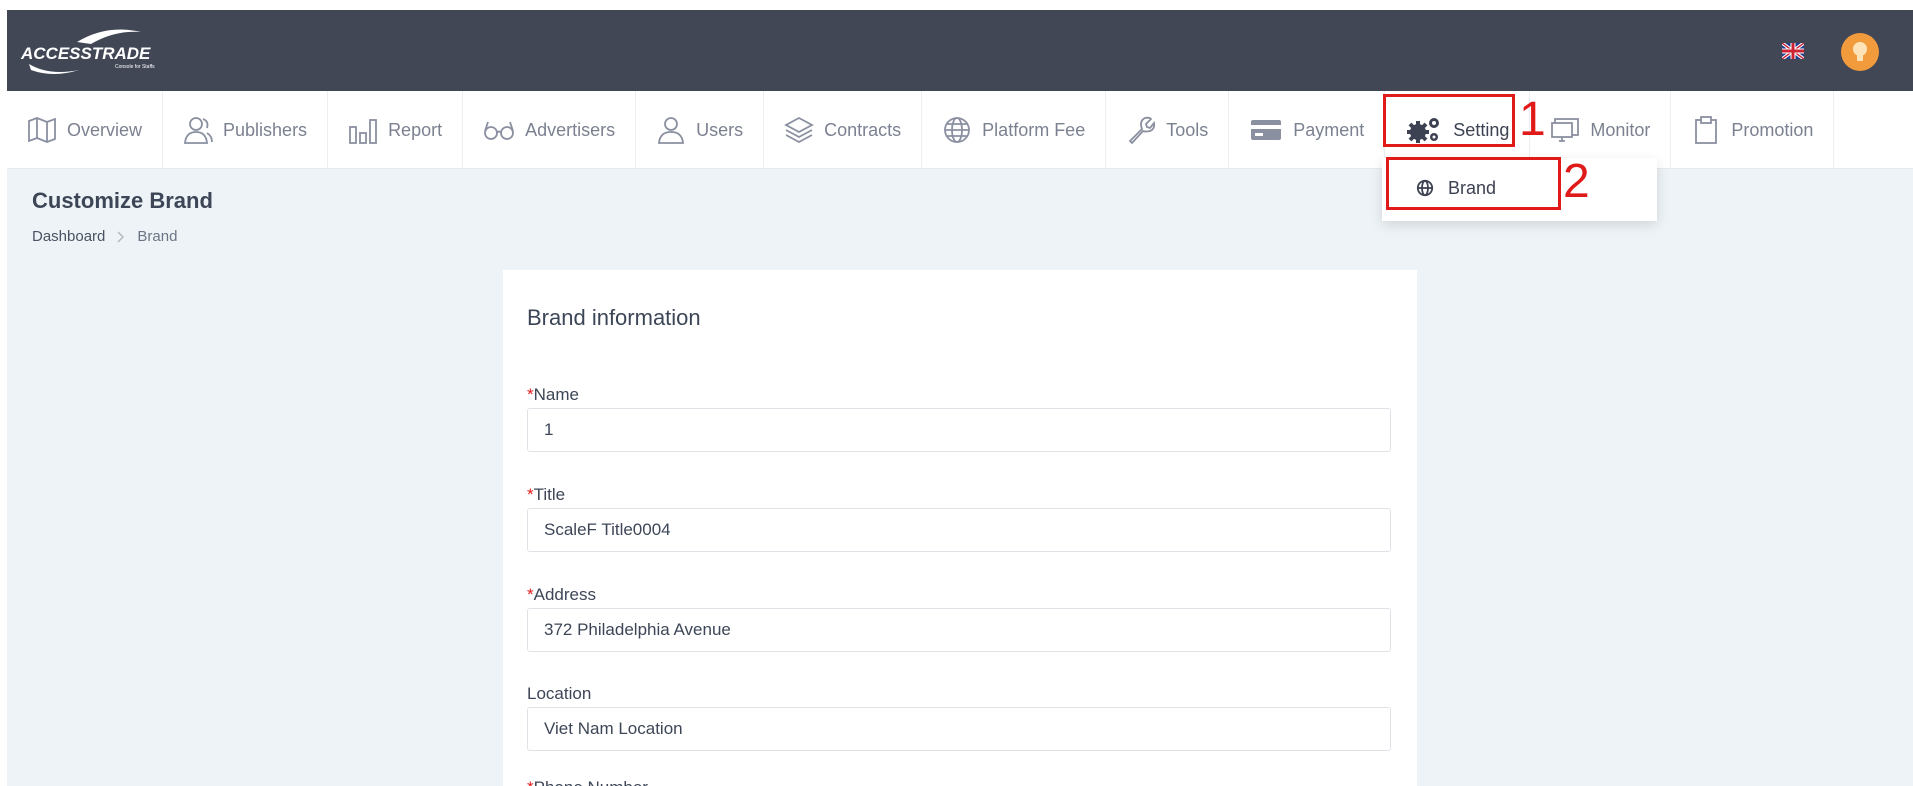 The image size is (1913, 786). Describe the element at coordinates (1620, 129) in the screenshot. I see `nav-label: Monitor` at that location.